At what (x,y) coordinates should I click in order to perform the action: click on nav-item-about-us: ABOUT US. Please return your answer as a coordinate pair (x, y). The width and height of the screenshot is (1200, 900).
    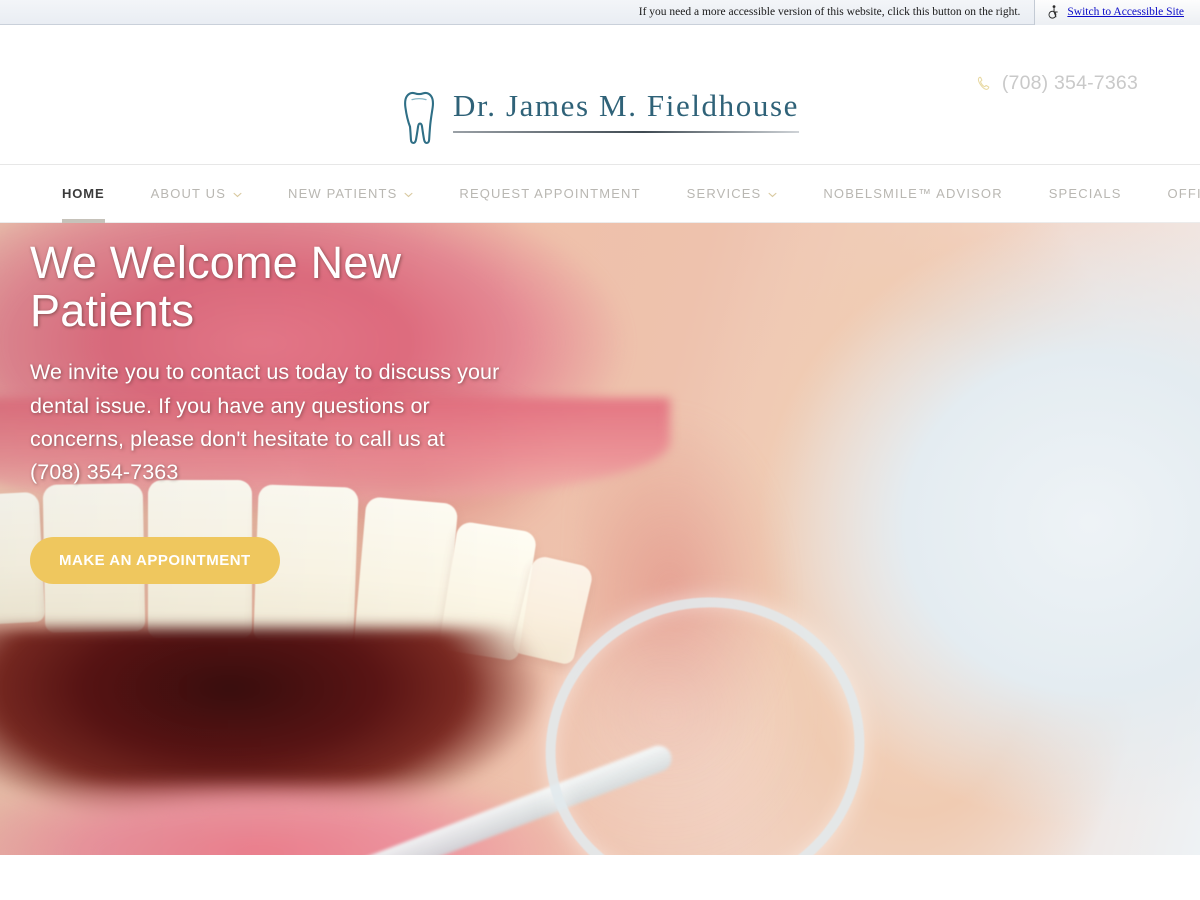
    Looking at the image, I should click on (196, 194).